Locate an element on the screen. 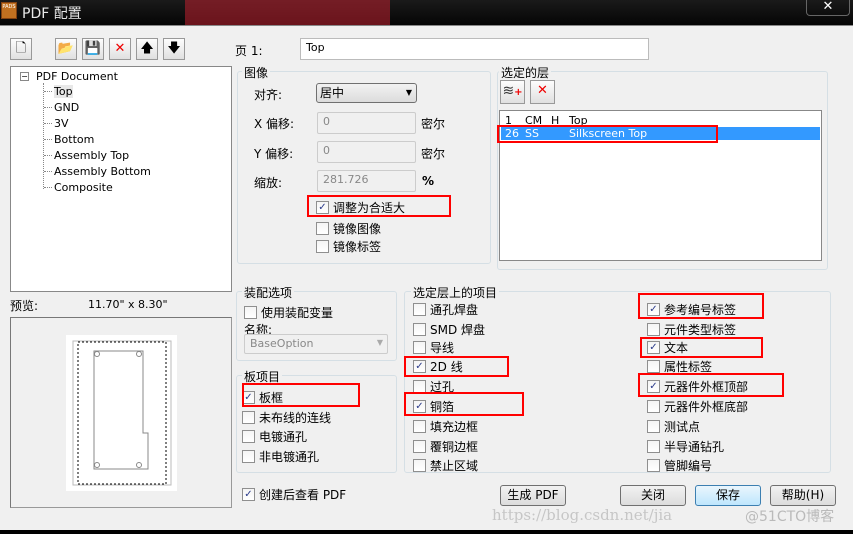 The height and width of the screenshot is (534, 853). layer-item-checkbox: 元件类型标签 is located at coordinates (691, 329).